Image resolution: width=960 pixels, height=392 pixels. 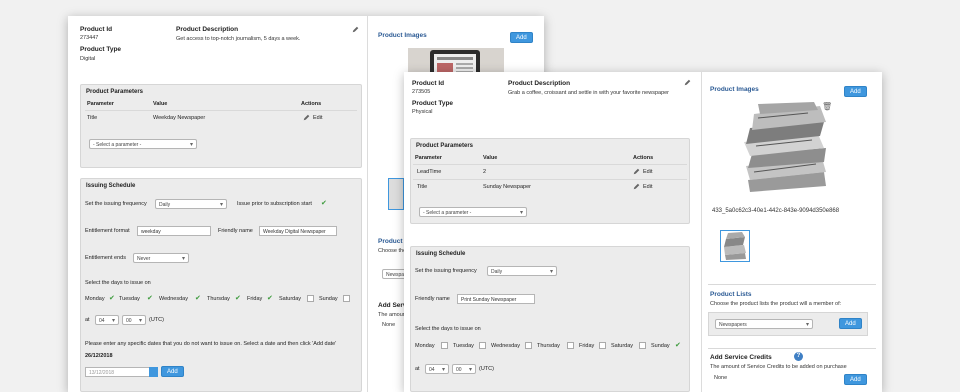 I want to click on back-hour-select: 04, so click(x=107, y=320).